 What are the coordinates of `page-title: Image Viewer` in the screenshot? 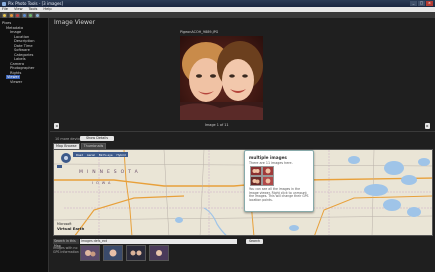 It's located at (75, 22).